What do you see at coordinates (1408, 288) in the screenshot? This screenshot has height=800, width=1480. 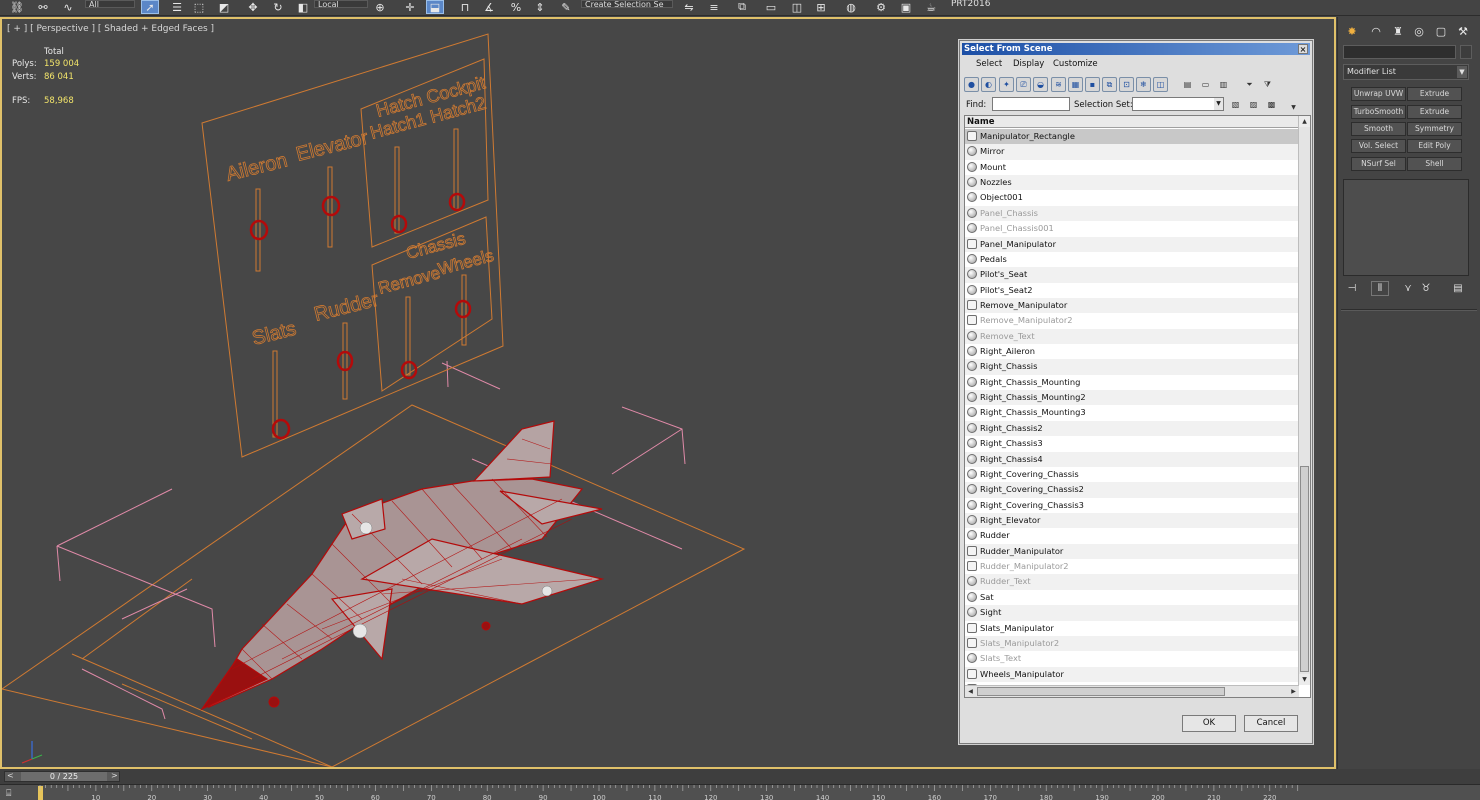 I see `make-unique-icon: ⋎` at bounding box center [1408, 288].